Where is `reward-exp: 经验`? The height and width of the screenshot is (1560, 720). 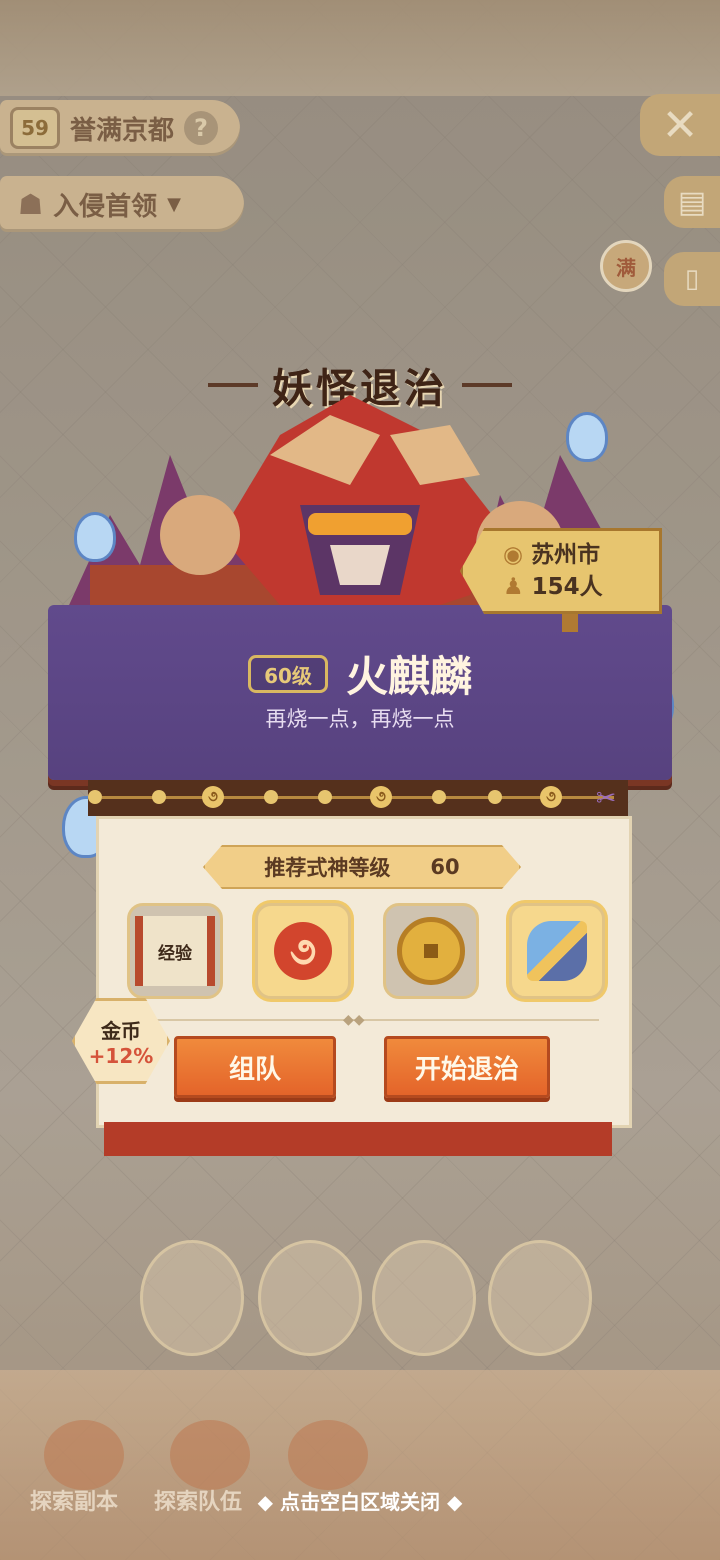 reward-exp: 经验 is located at coordinates (175, 951).